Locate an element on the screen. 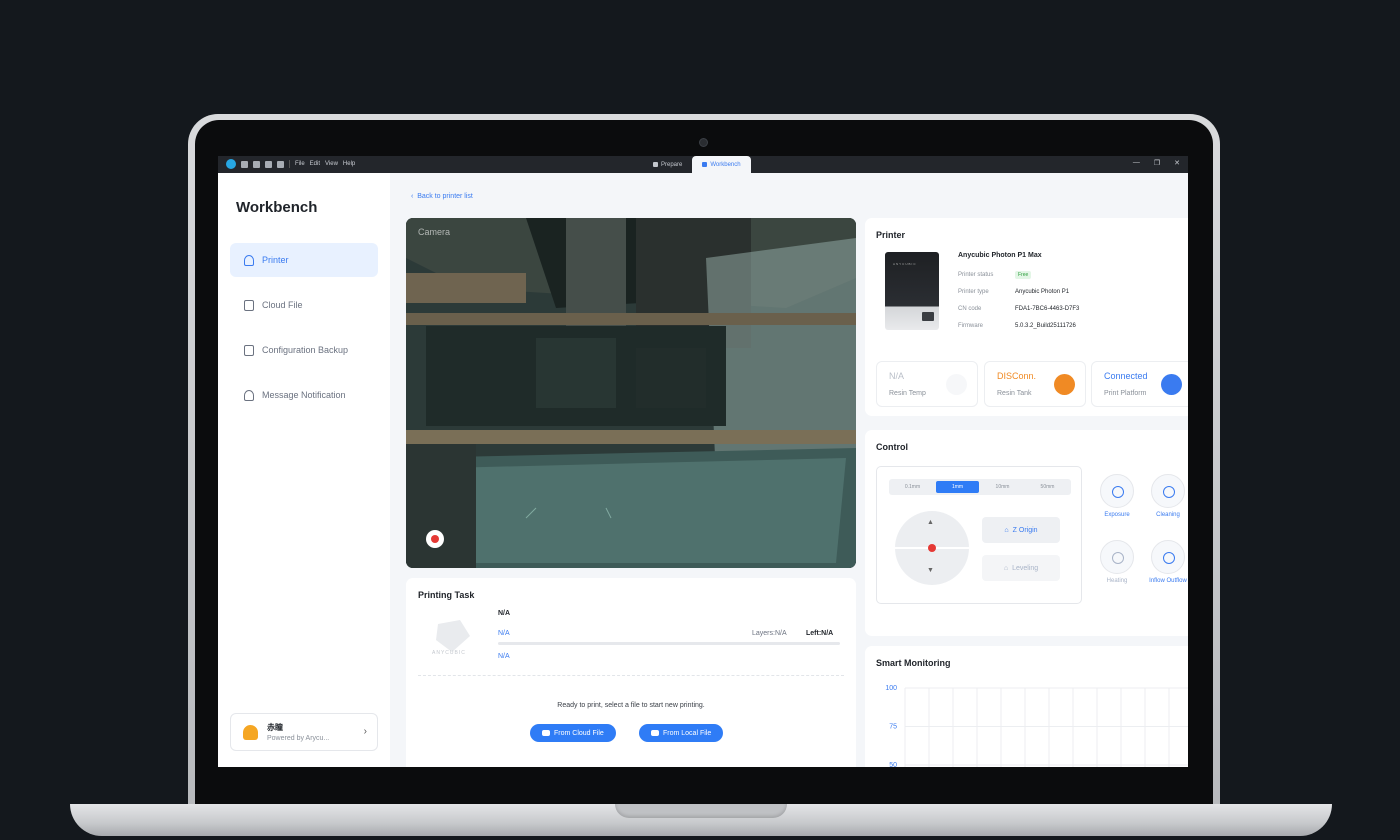 Image resolution: width=1400 pixels, height=840 pixels. resin-temp-value: N/A is located at coordinates (897, 376).